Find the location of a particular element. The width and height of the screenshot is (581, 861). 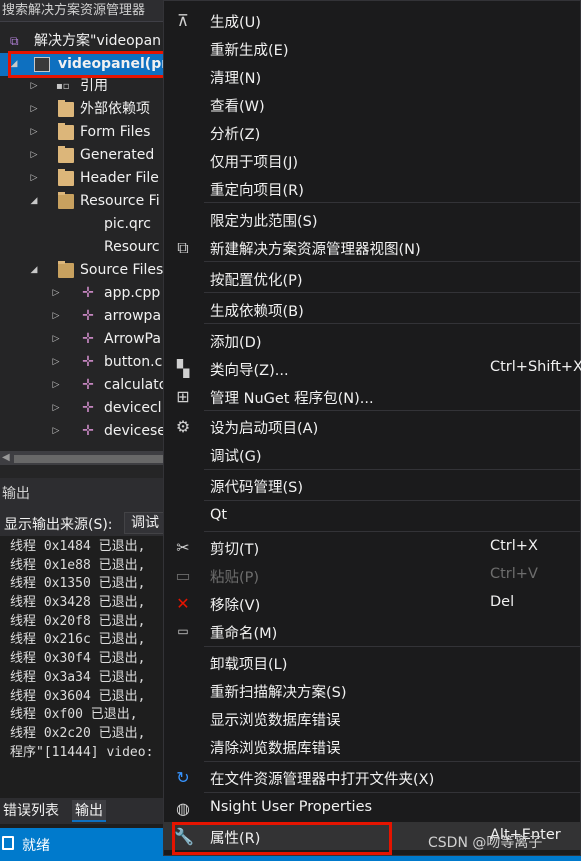

output-line: 程序"[11444] video: is located at coordinates (82, 752).